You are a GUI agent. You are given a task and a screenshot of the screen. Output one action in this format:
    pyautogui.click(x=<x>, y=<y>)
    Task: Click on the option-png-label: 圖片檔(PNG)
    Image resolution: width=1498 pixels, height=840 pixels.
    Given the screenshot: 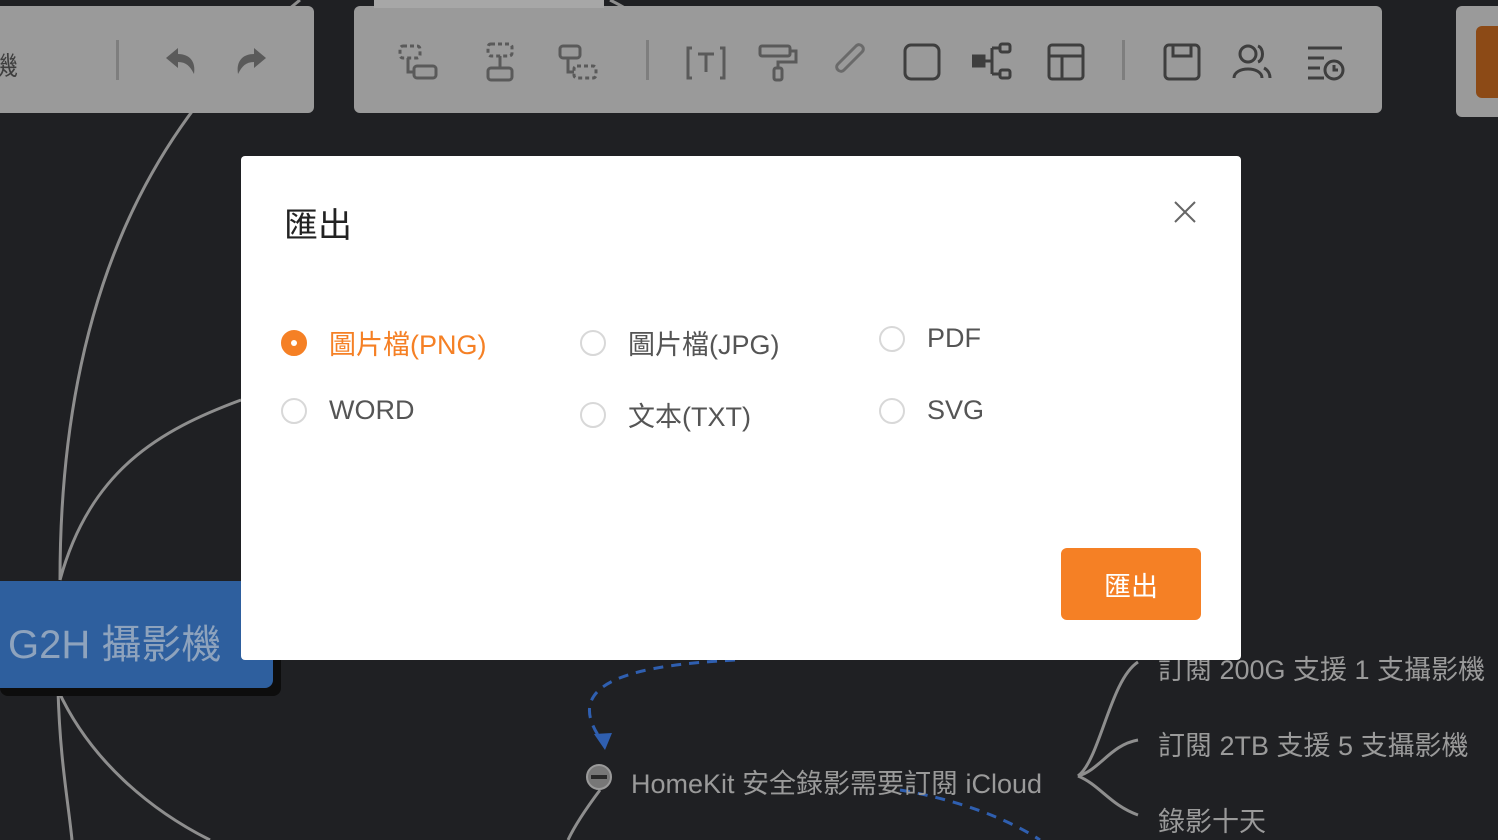 What is the action you would take?
    pyautogui.click(x=408, y=345)
    